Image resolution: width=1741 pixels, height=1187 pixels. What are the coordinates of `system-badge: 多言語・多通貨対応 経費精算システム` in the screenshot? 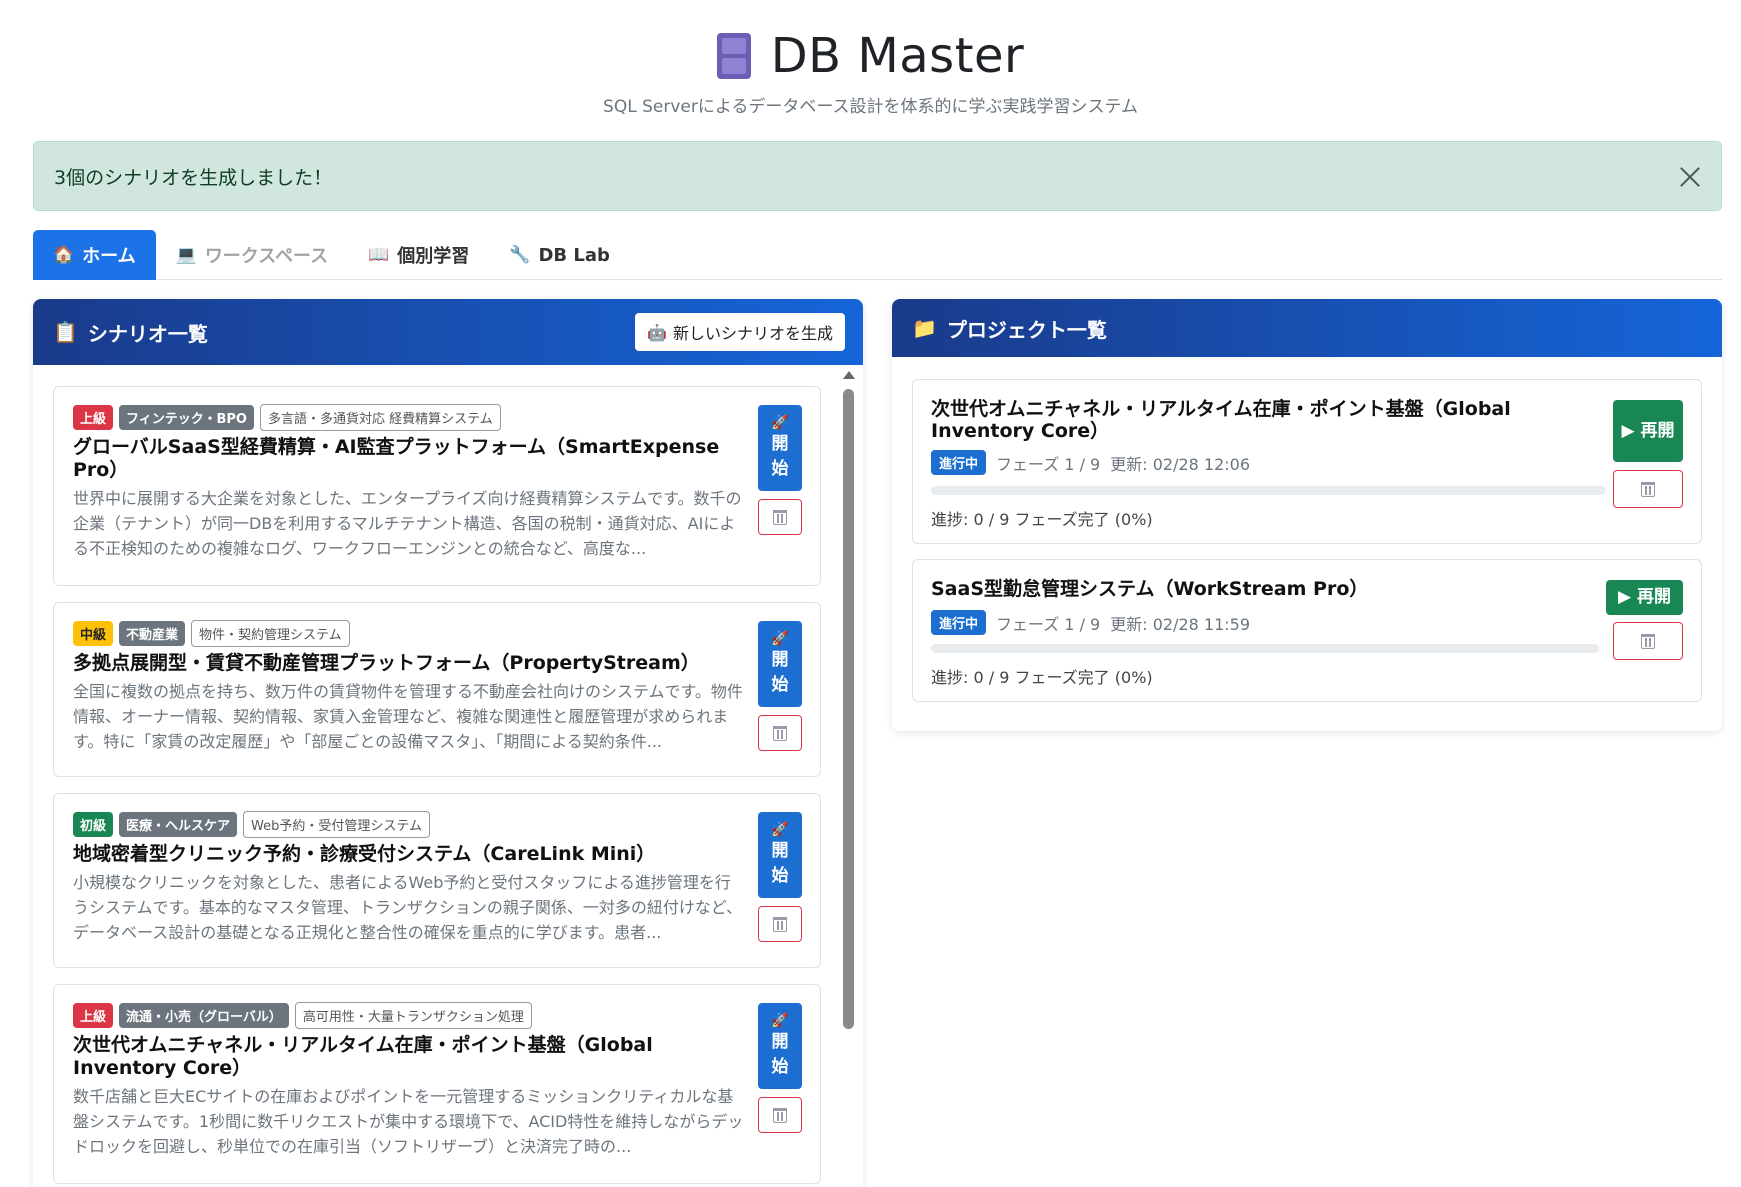 It's located at (380, 417).